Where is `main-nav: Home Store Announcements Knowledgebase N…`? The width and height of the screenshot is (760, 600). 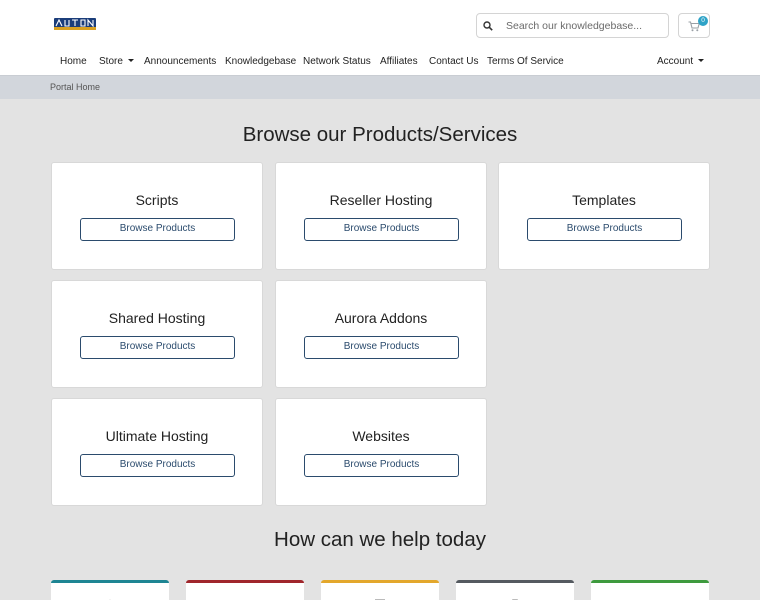
main-nav: Home Store Announcements Knowledgebase N… is located at coordinates (380, 62).